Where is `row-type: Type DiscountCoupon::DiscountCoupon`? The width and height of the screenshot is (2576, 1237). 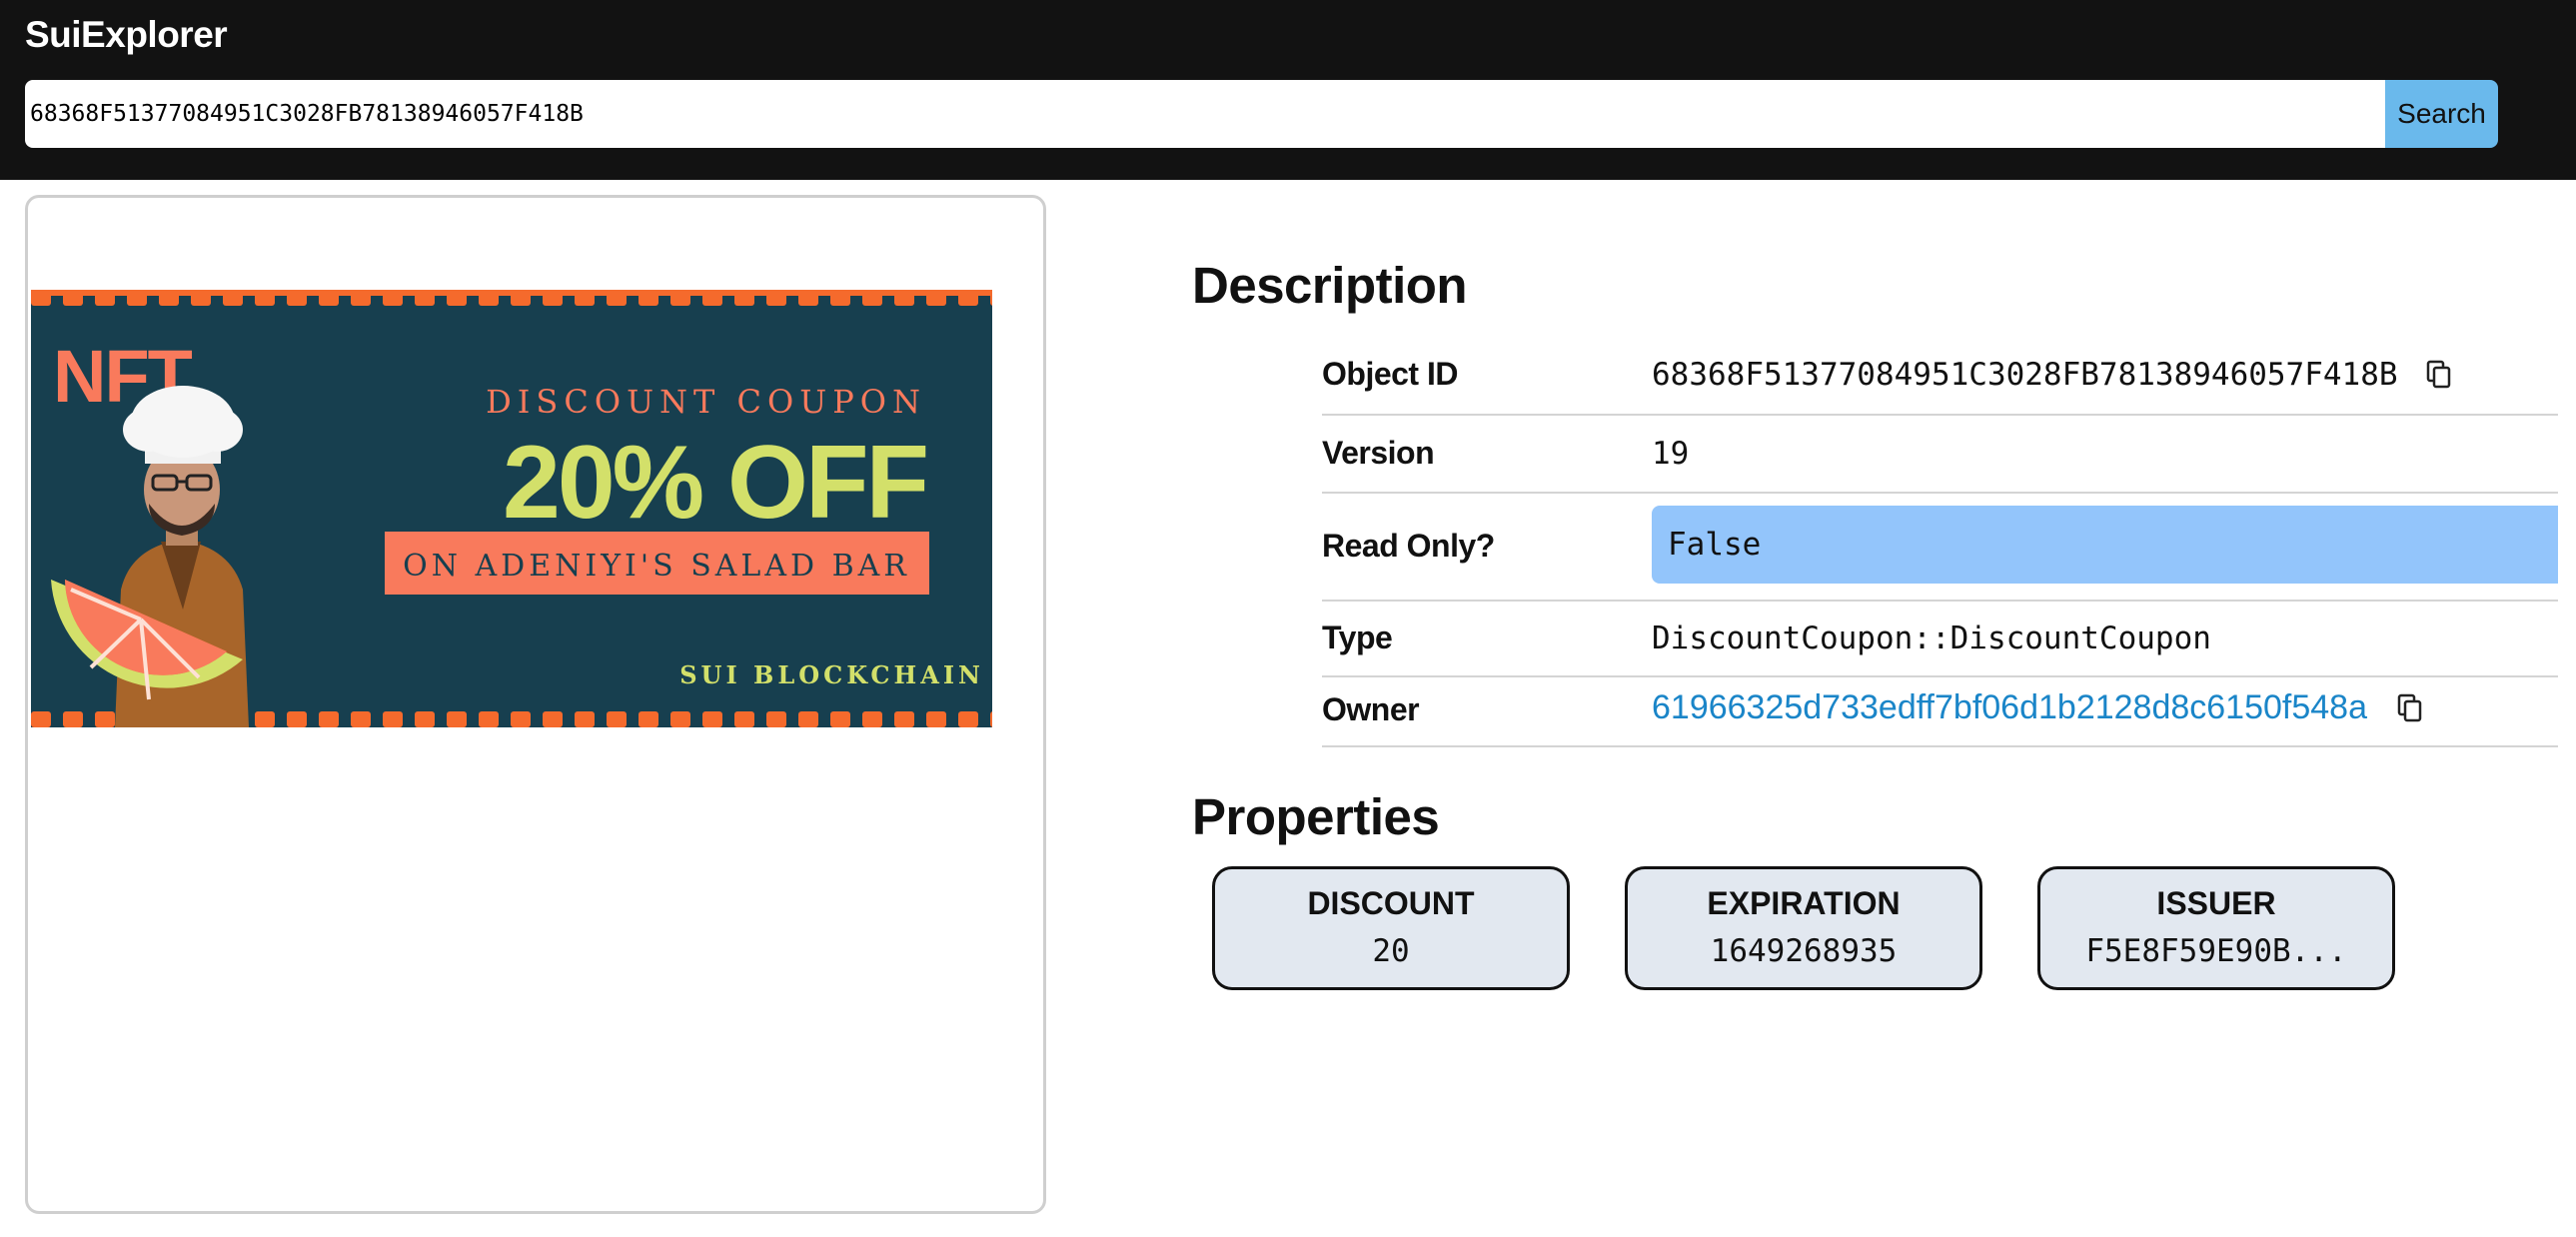 row-type: Type DiscountCoupon::DiscountCoupon is located at coordinates (1940, 638).